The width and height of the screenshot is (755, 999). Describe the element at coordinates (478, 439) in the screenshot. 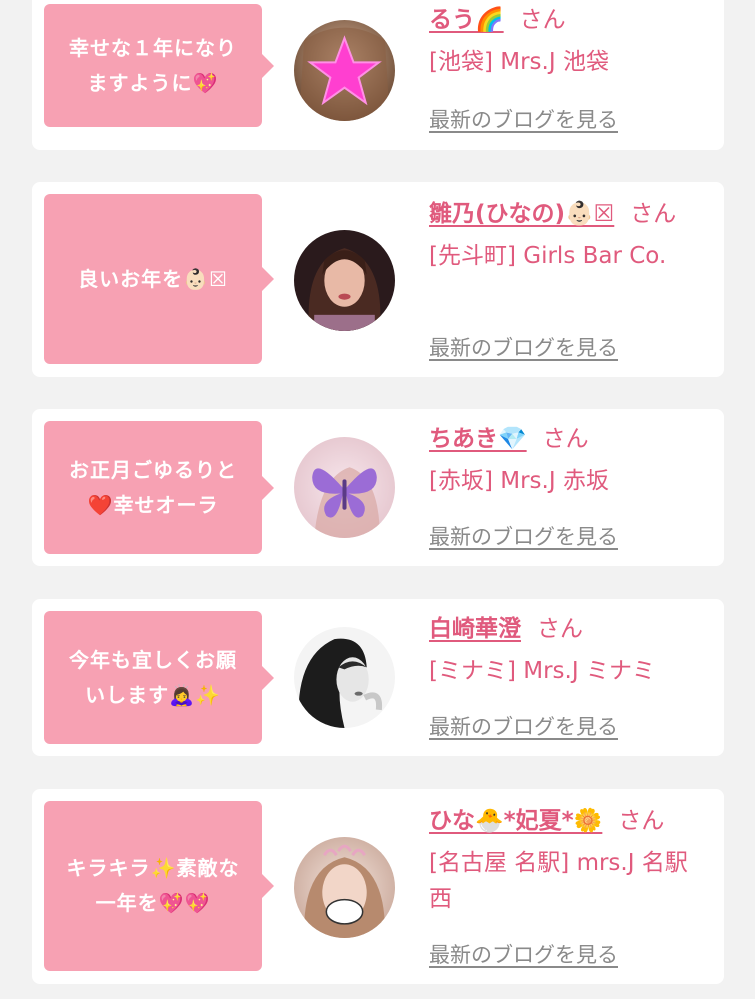

I see `cast-name-link: ちあき💎` at that location.